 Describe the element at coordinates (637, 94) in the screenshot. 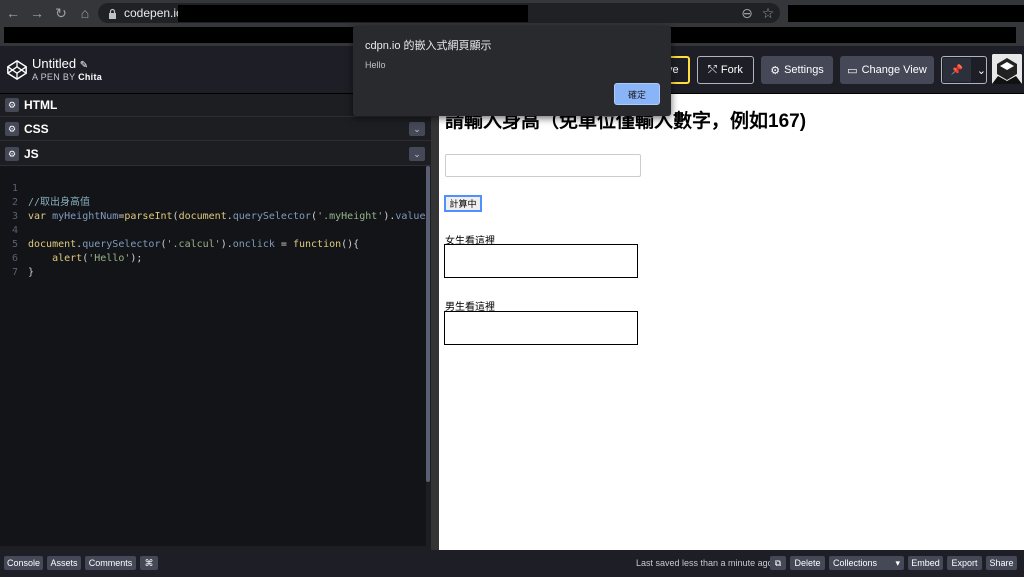

I see `dialog-ok-button: 確定` at that location.